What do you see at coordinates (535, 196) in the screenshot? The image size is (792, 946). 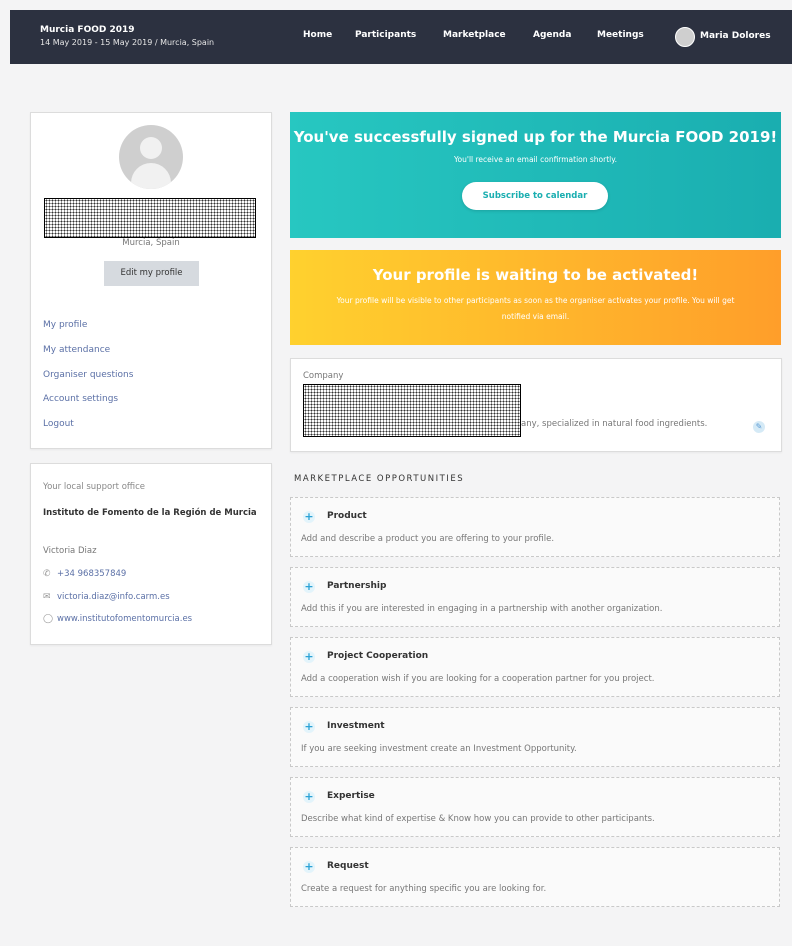 I see `subscribe-calendar-button: Subscribe to calendar` at bounding box center [535, 196].